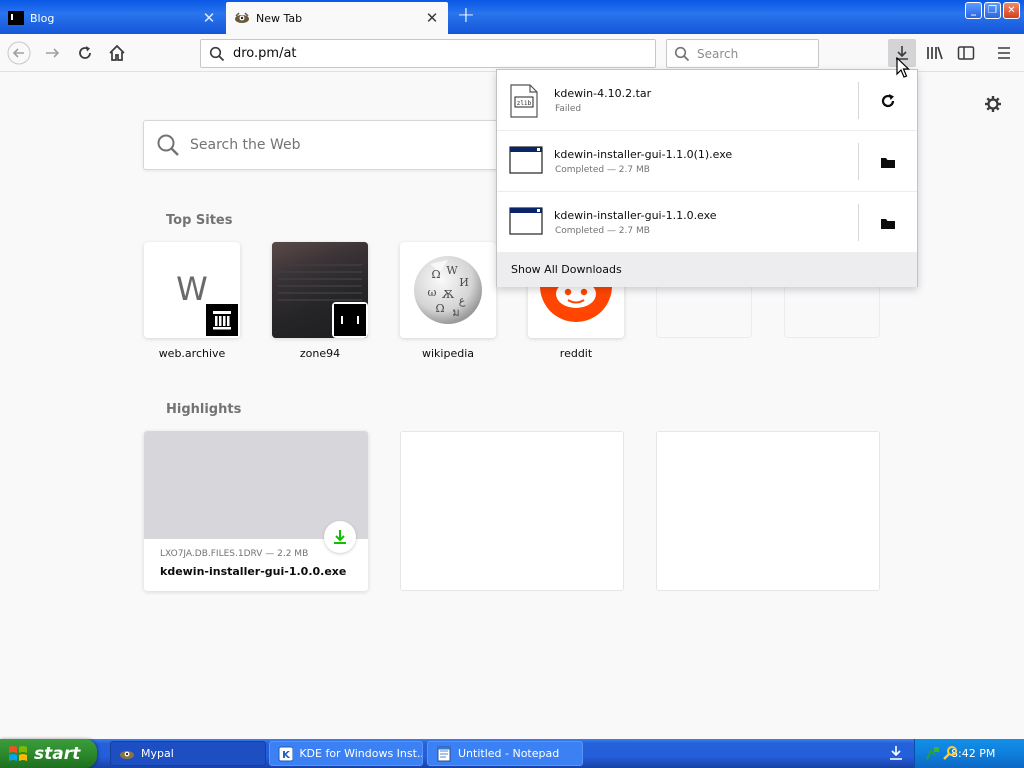  What do you see at coordinates (742, 53) in the screenshot?
I see `search-box: Search` at bounding box center [742, 53].